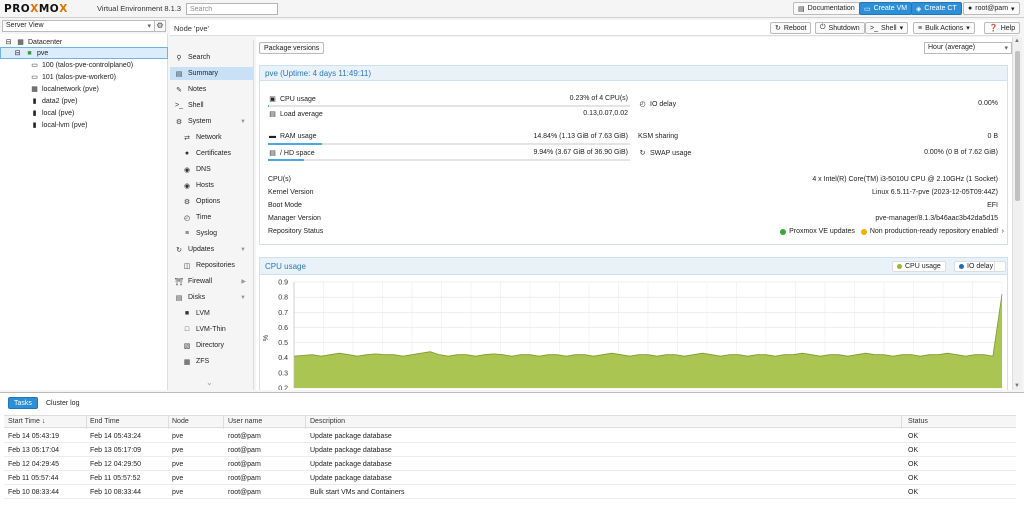  I want to click on user-menu-button: ● root@pam ▾, so click(991, 8).